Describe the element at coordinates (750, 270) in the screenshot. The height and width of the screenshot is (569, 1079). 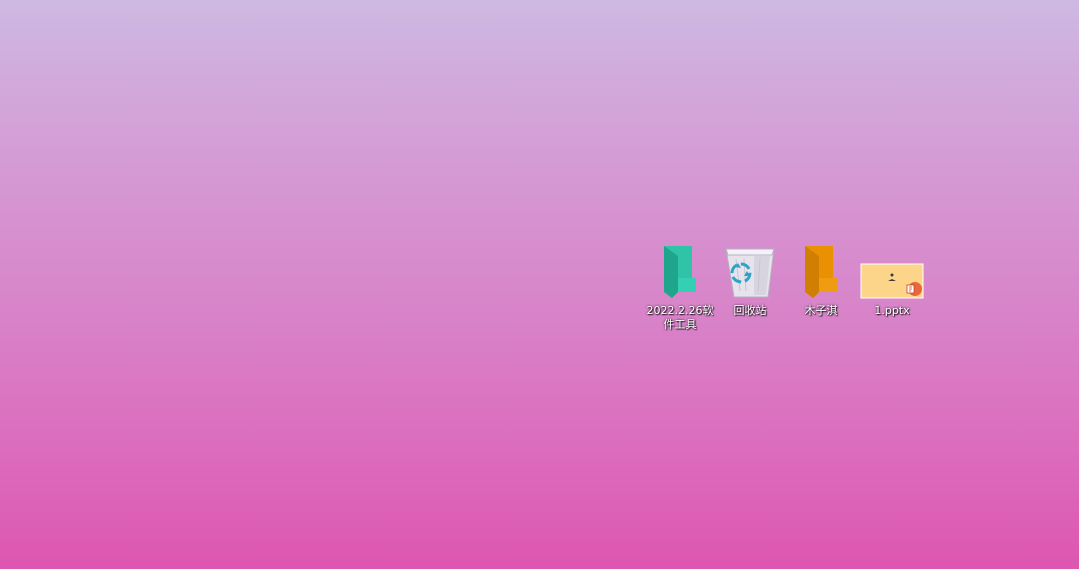
I see `recycle-bin-icon` at that location.